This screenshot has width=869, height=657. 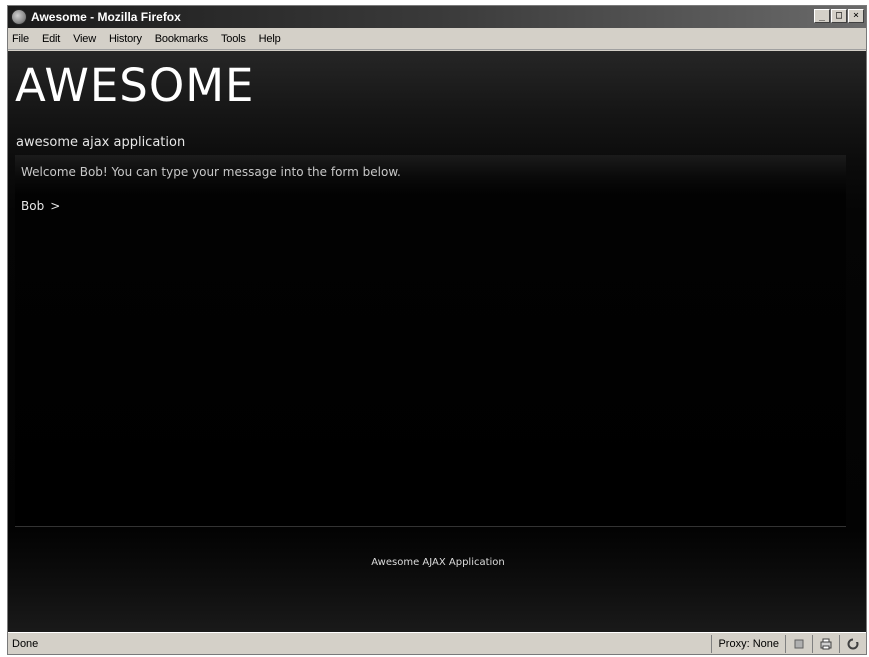 What do you see at coordinates (181, 39) in the screenshot?
I see `menu-bookmarks: Bookmarks` at bounding box center [181, 39].